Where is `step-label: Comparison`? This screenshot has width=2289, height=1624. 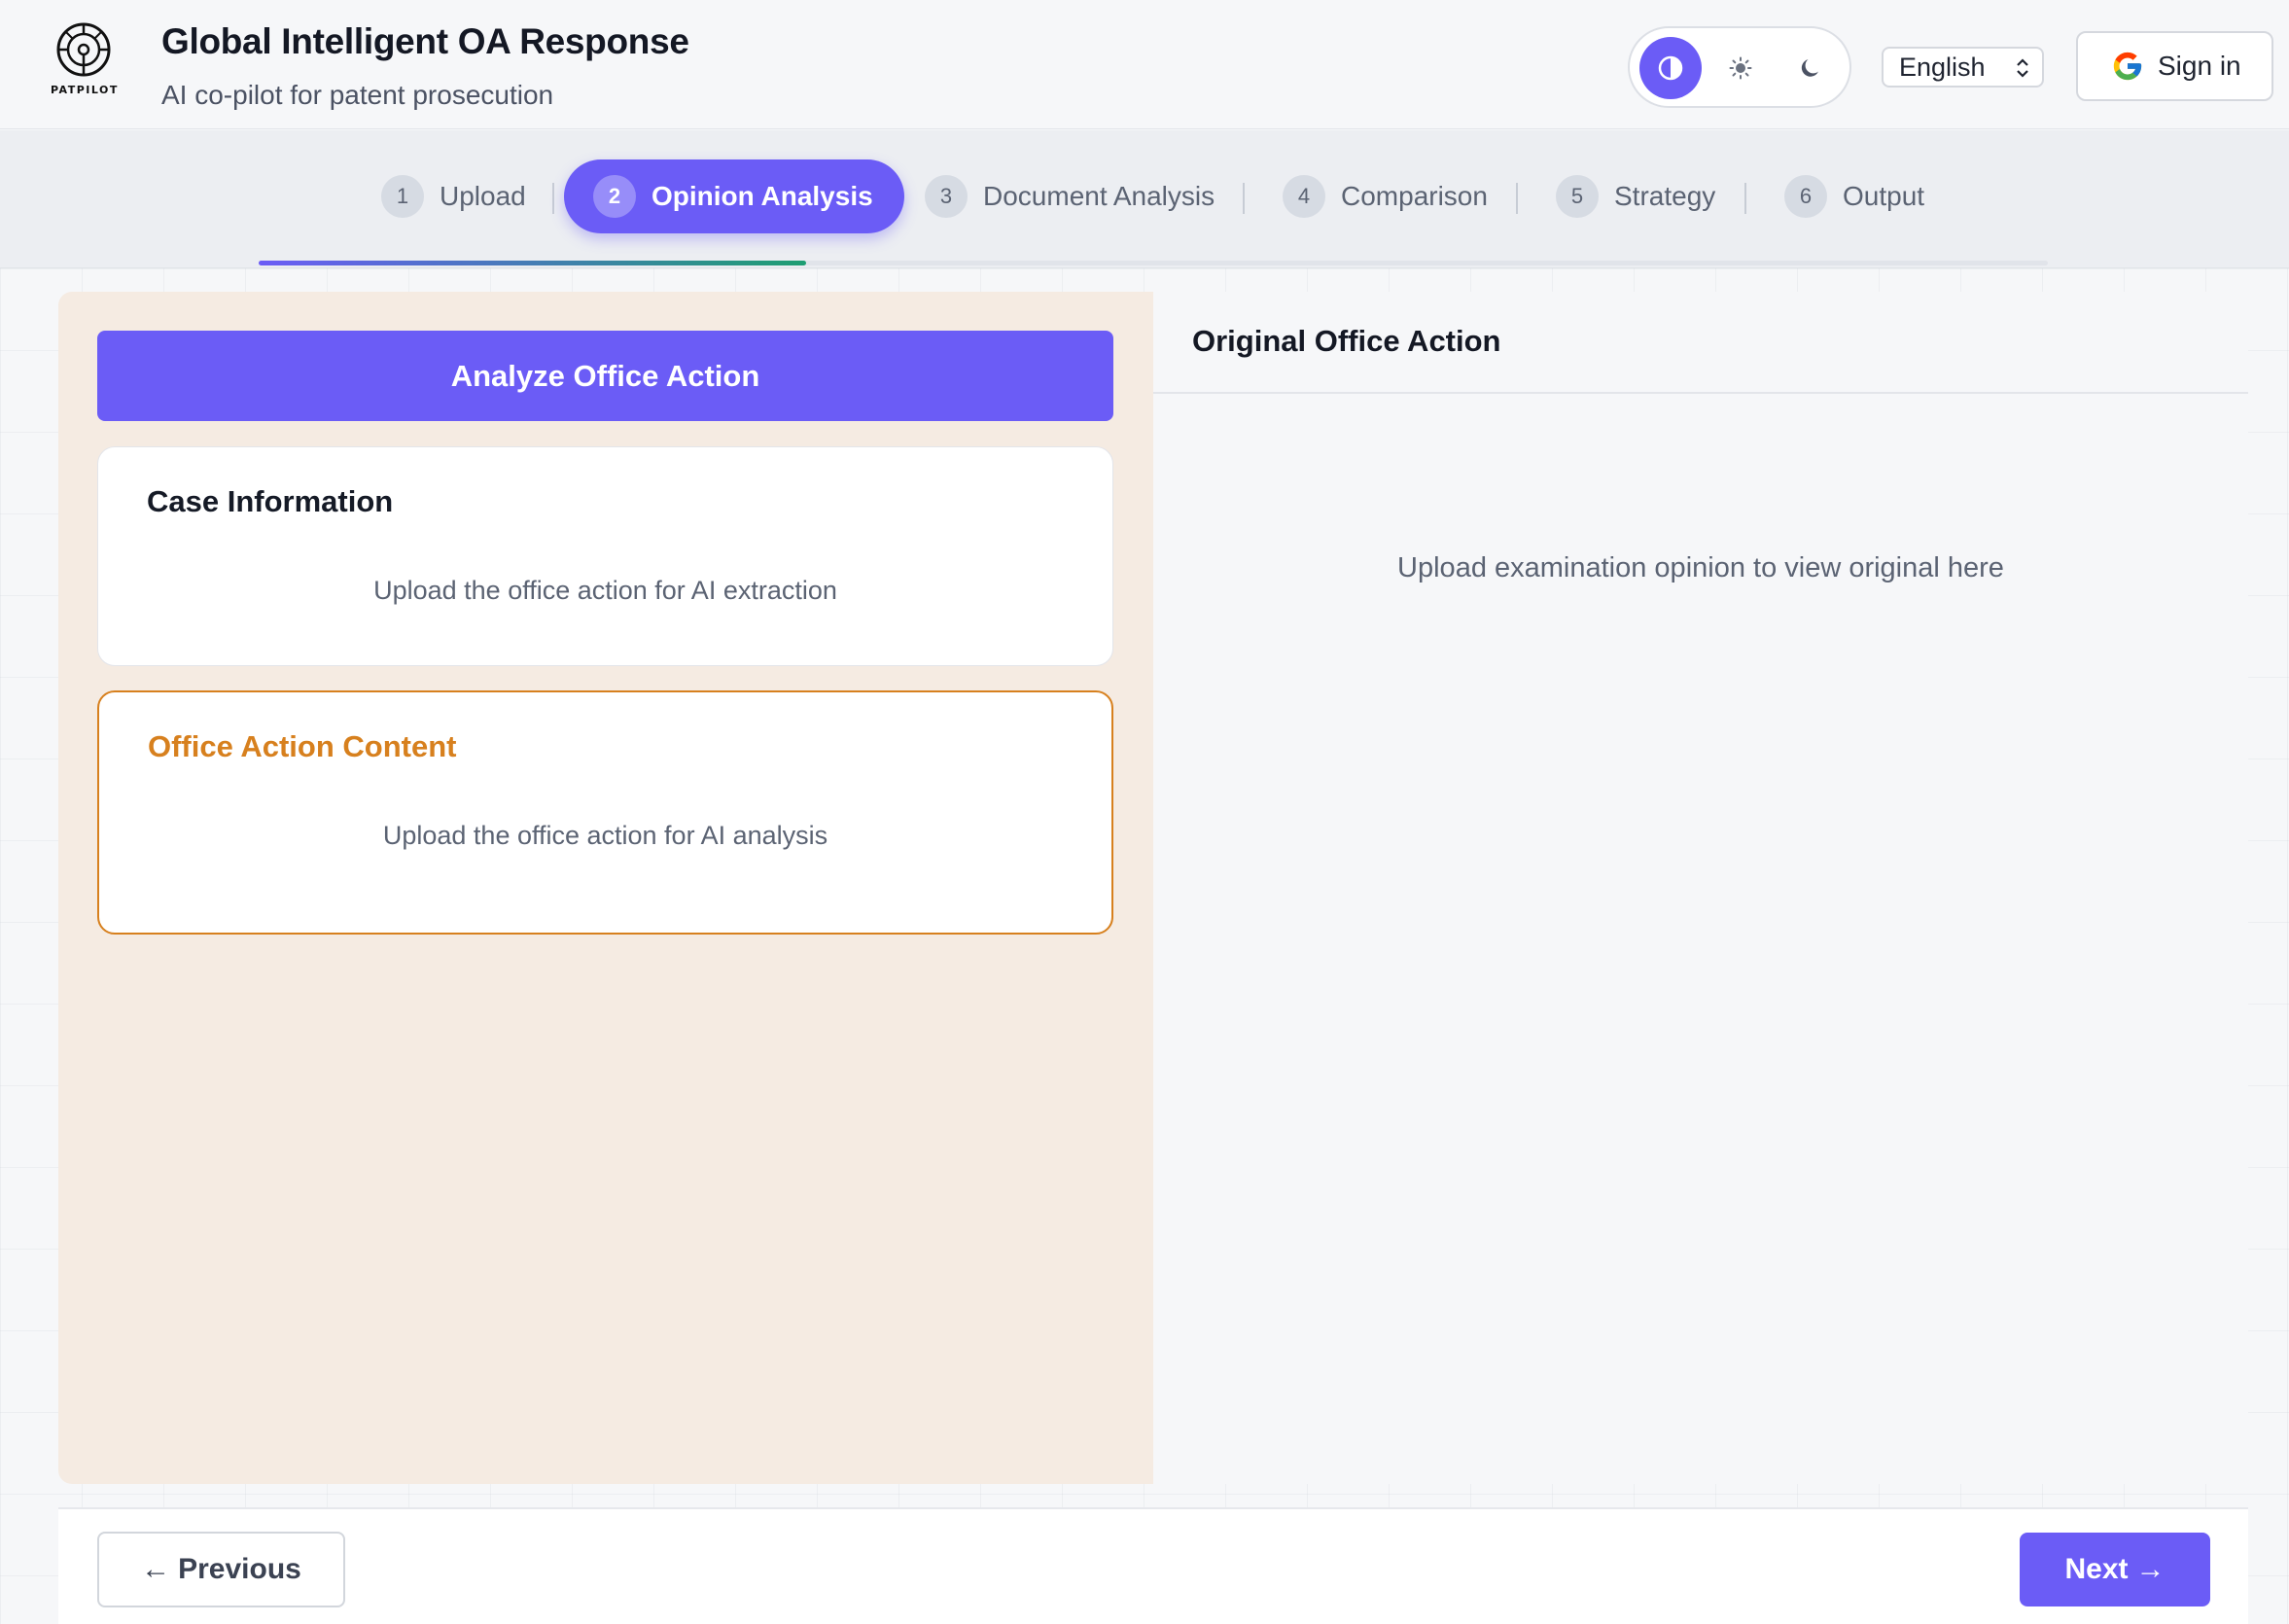 step-label: Comparison is located at coordinates (1414, 196).